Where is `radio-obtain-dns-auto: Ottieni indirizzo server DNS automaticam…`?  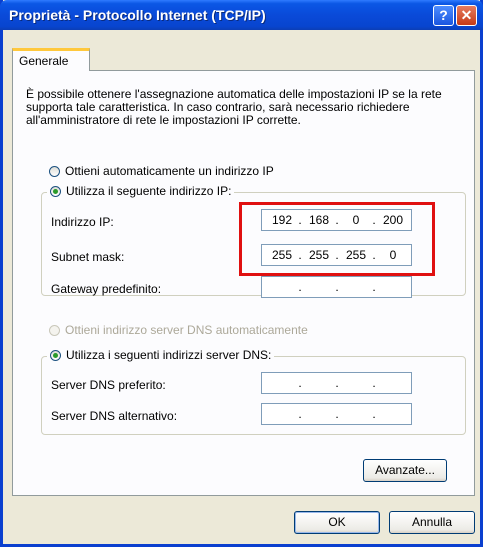
radio-obtain-dns-auto: Ottieni indirizzo server DNS automaticam… is located at coordinates (178, 330).